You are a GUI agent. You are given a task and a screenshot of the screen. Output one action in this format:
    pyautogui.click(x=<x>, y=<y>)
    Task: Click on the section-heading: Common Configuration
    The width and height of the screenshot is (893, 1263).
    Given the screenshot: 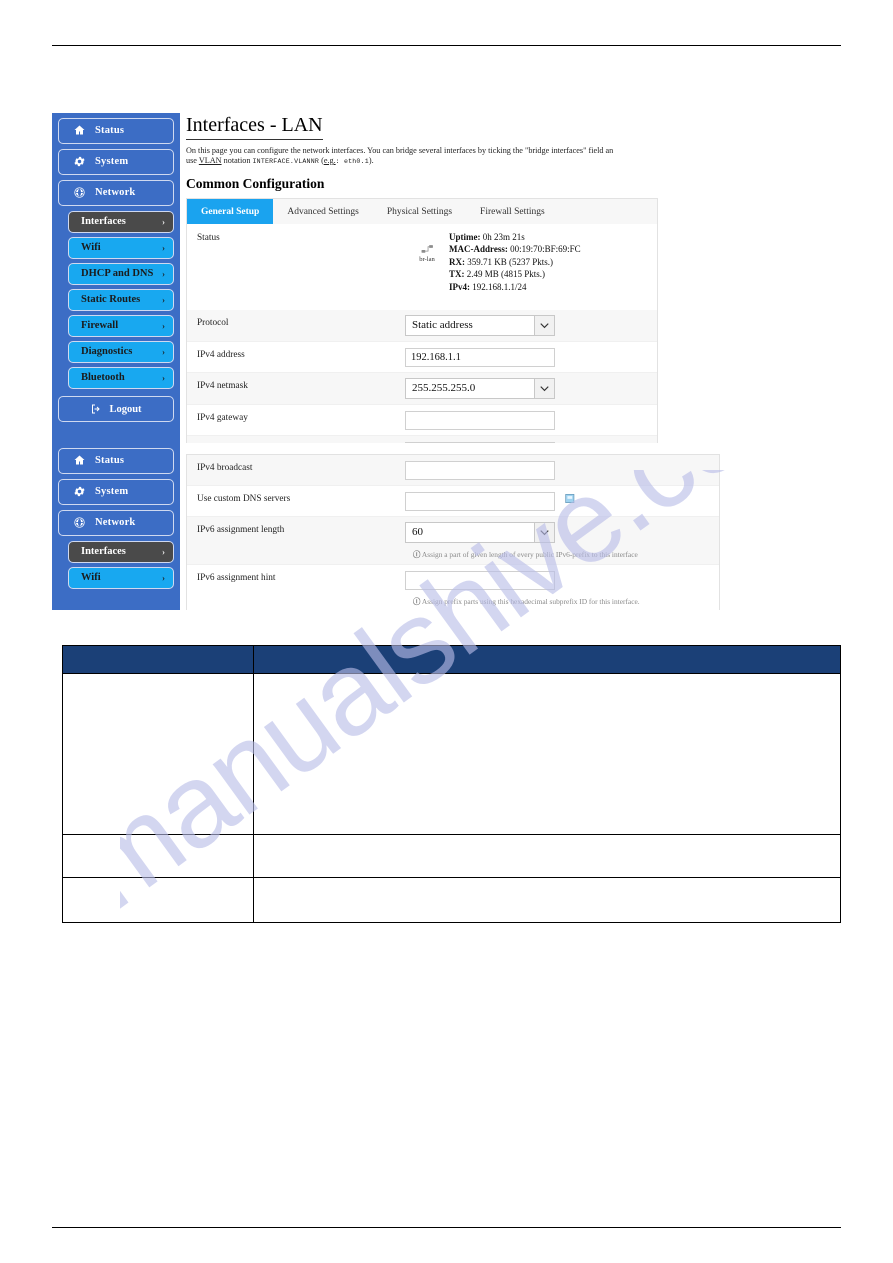 What is the action you would take?
    pyautogui.click(x=255, y=183)
    